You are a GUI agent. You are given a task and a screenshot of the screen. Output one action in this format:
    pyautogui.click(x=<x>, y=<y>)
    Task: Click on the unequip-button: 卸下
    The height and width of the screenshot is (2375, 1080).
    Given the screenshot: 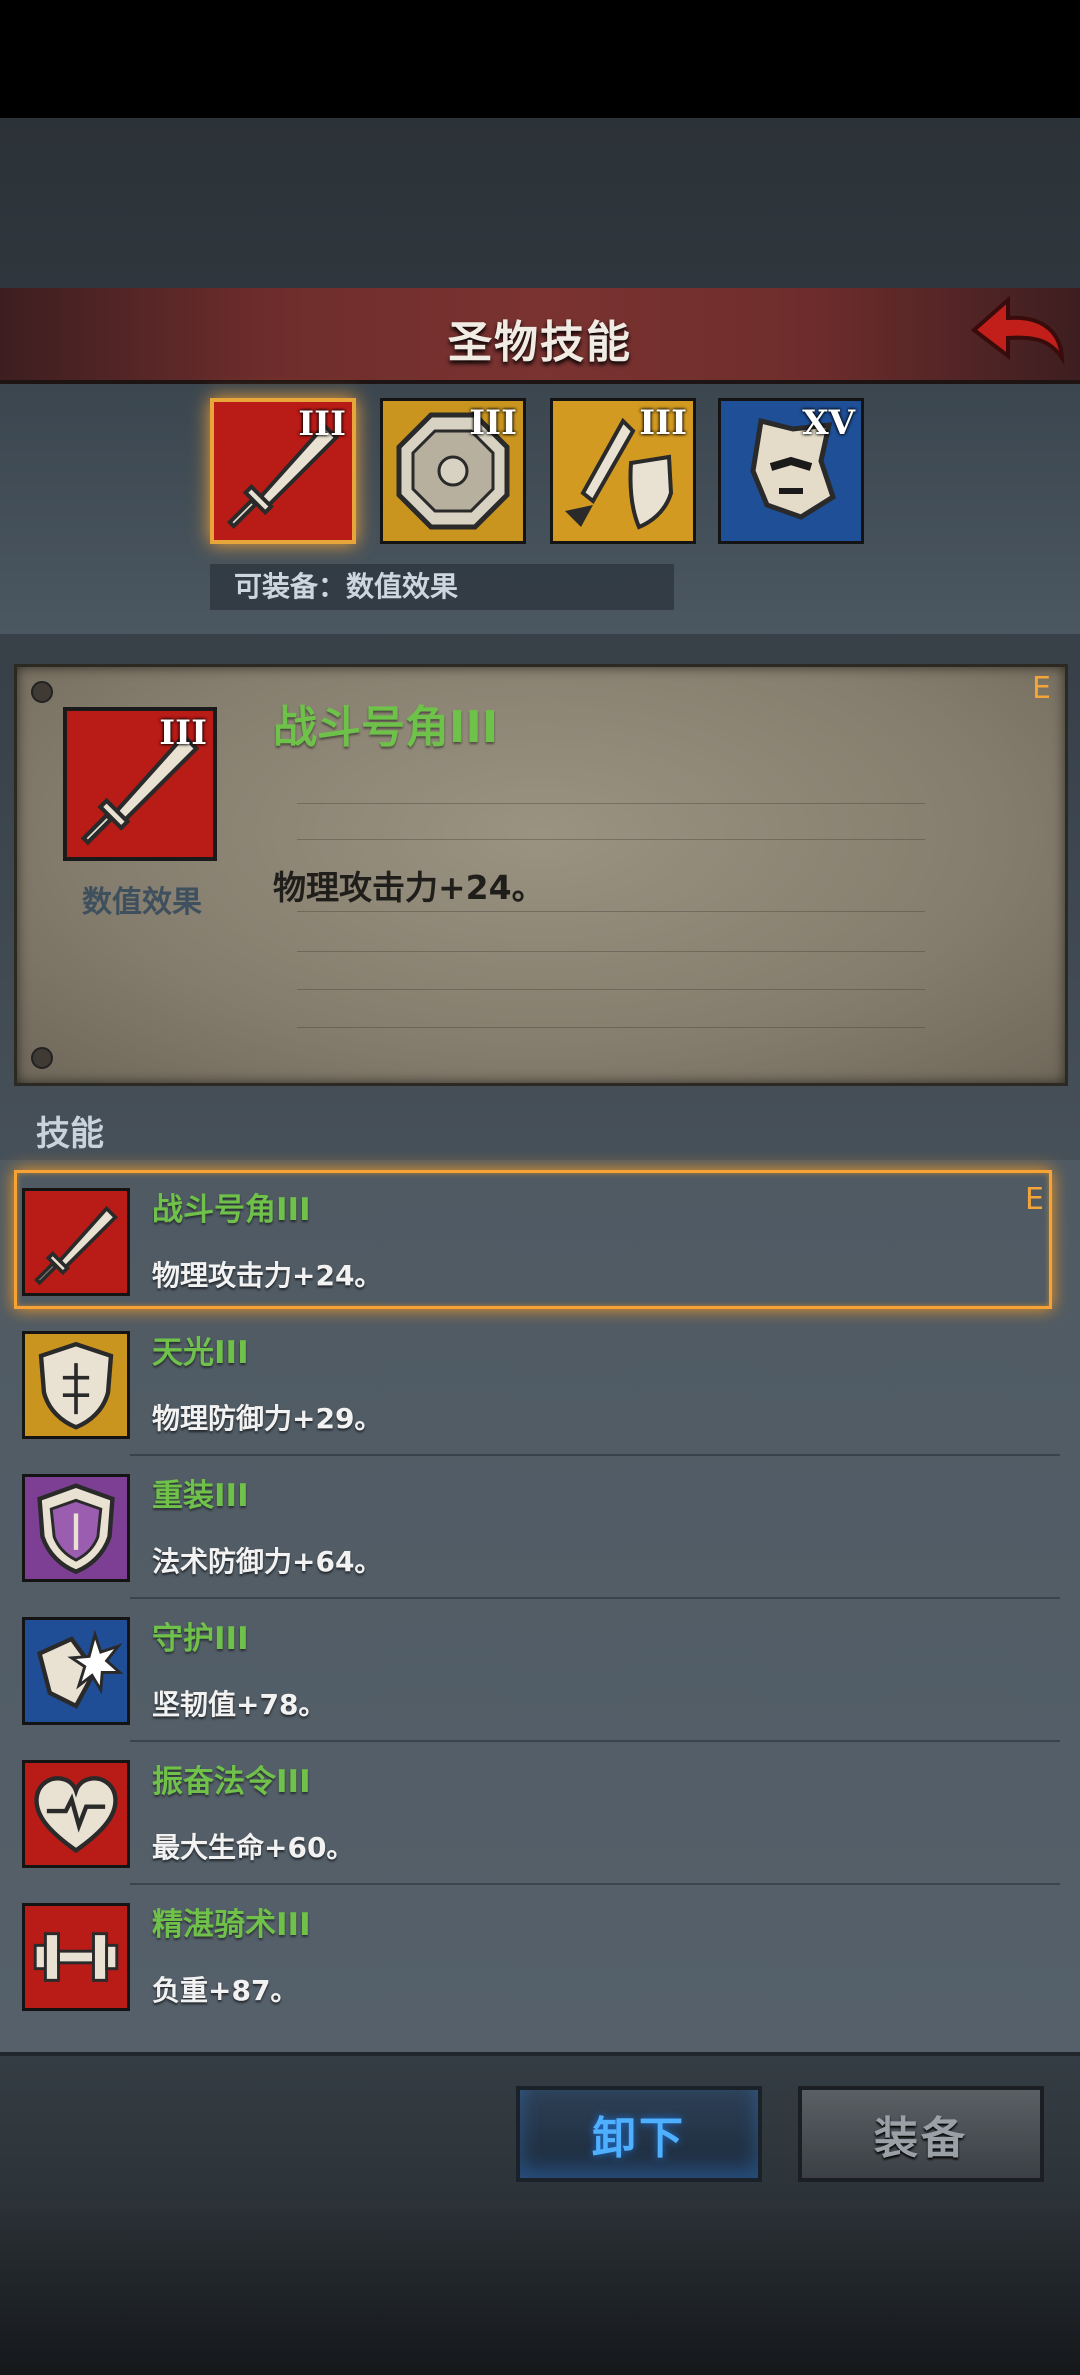 What is the action you would take?
    pyautogui.click(x=639, y=2134)
    